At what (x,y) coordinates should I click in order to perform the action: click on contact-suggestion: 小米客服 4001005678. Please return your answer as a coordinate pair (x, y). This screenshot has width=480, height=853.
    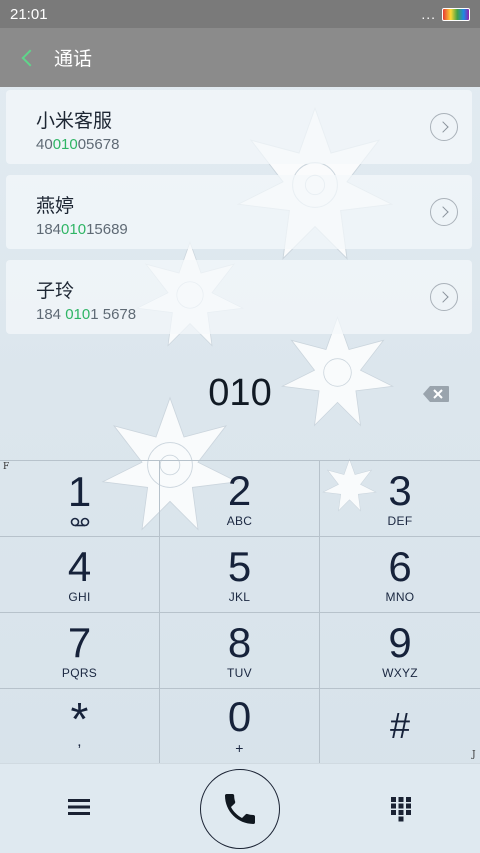
    Looking at the image, I should click on (239, 127).